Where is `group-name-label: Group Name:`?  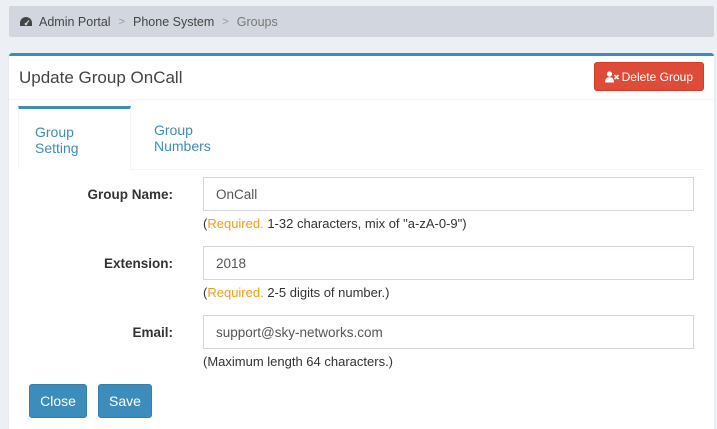
group-name-label: Group Name: is located at coordinates (130, 194).